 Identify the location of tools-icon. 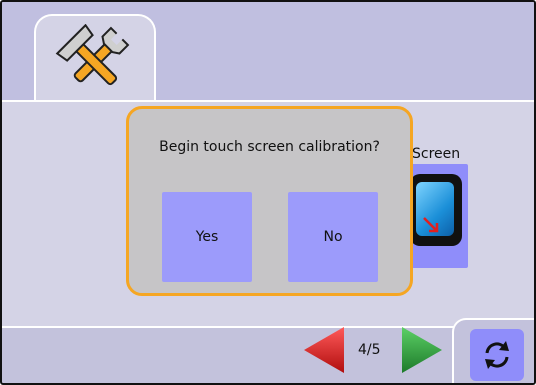
(92, 55).